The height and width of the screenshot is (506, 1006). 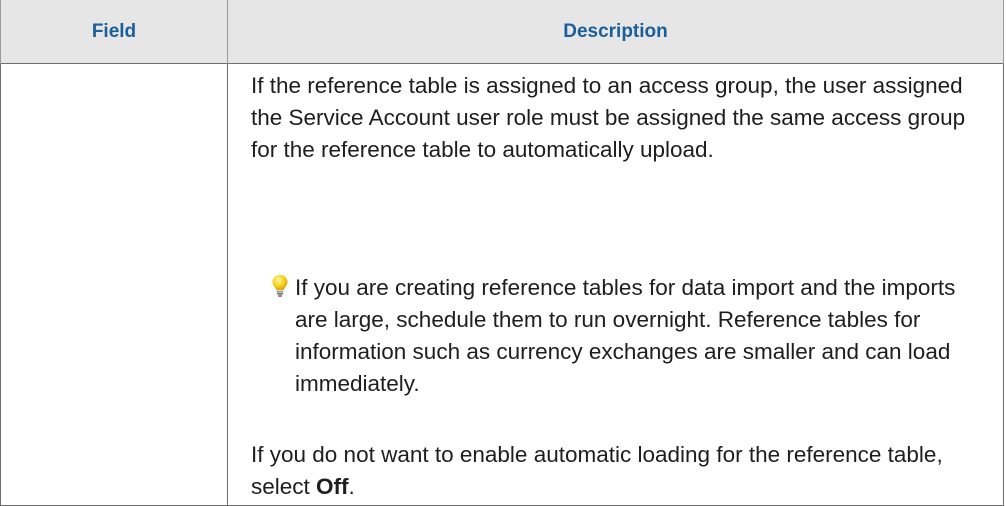 I want to click on description-column-header: Description, so click(x=615, y=32).